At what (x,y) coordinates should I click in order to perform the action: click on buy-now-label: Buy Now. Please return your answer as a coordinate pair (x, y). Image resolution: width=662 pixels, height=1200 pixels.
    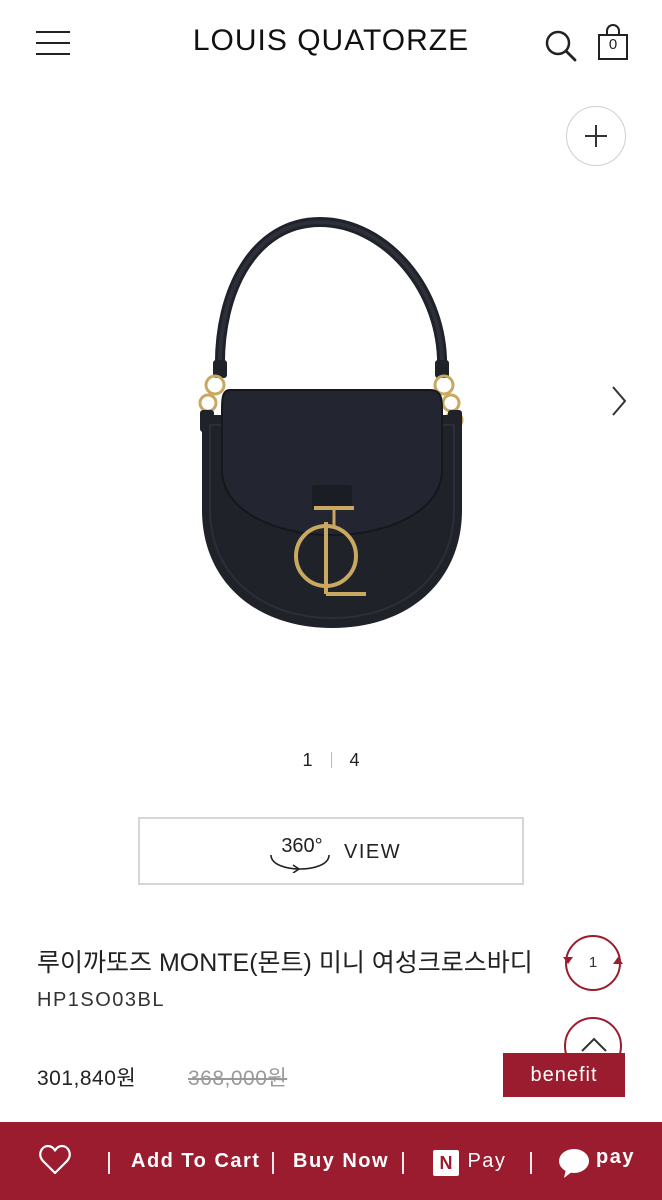
    Looking at the image, I should click on (341, 1161).